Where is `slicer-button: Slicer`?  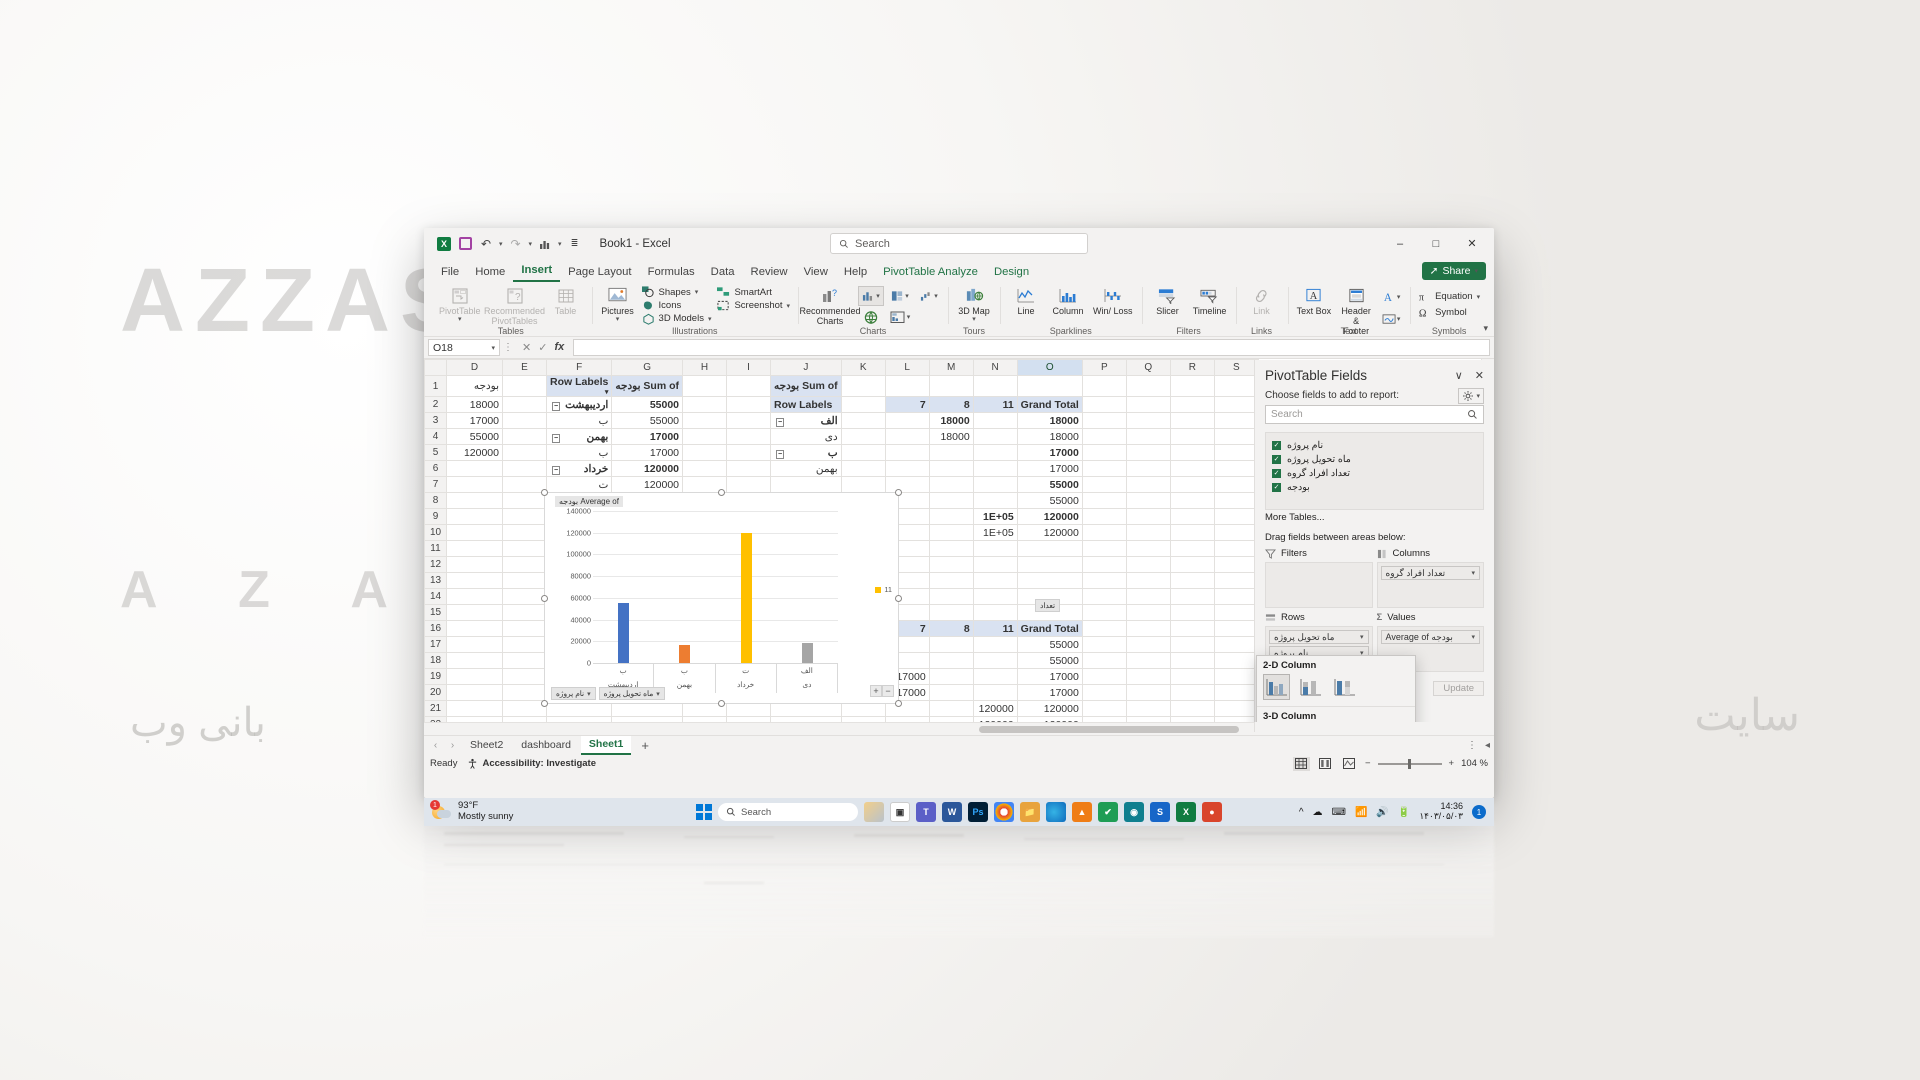
slicer-button: Slicer is located at coordinates (1168, 300).